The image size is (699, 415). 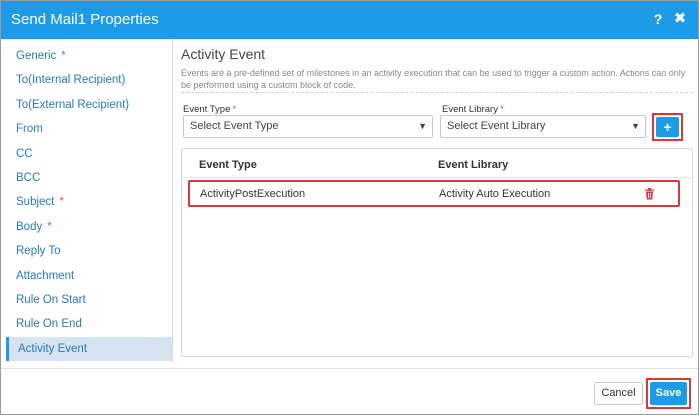 I want to click on sidebar-item-label: Body, so click(x=29, y=227).